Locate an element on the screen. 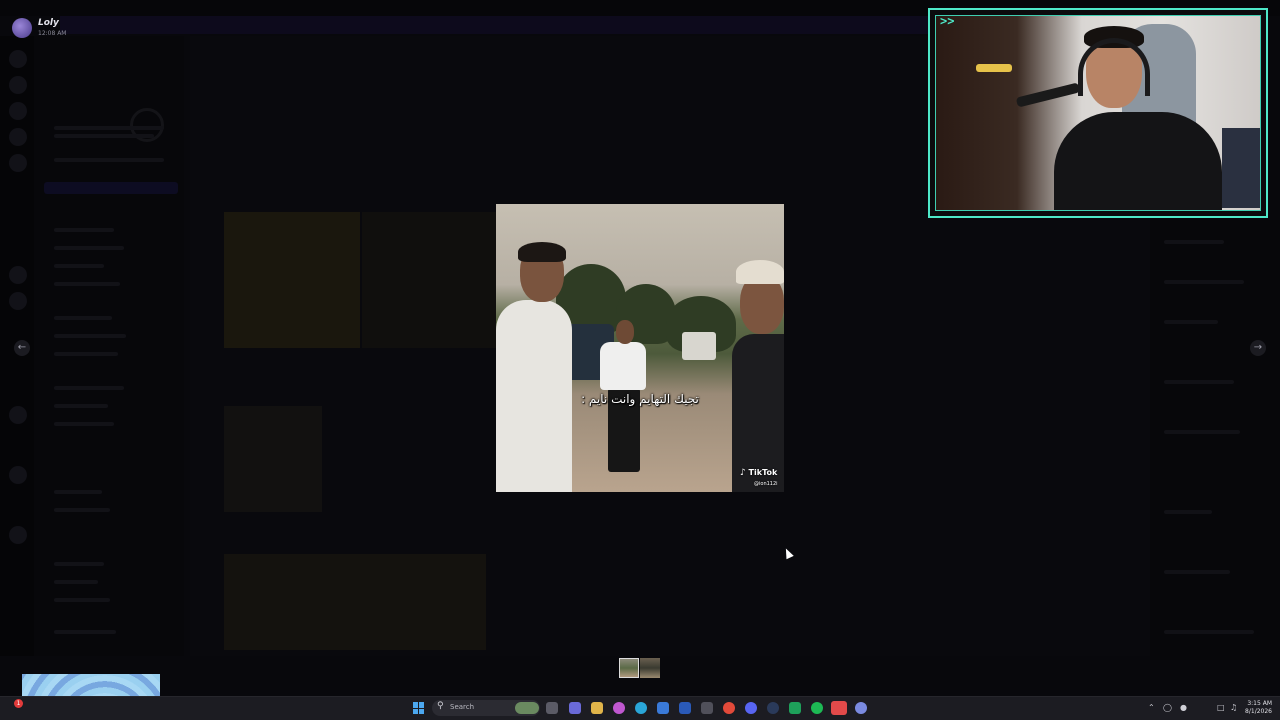 The height and width of the screenshot is (720, 1280). next-media-button: → is located at coordinates (1258, 348).